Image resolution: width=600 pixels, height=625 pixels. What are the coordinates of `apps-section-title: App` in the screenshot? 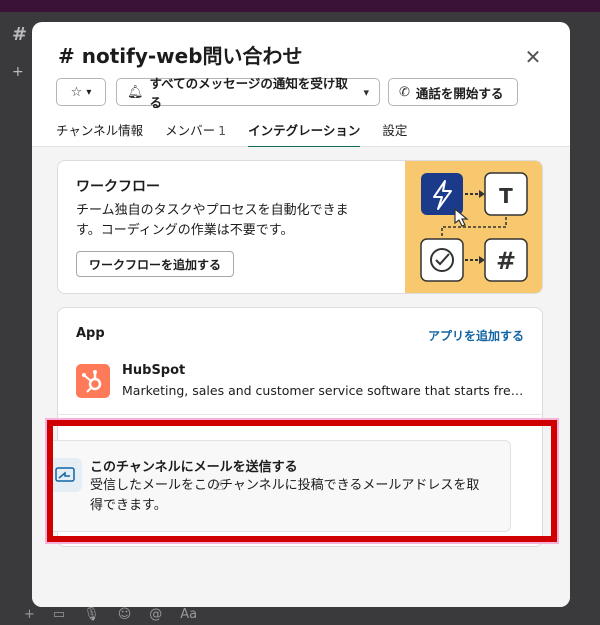 It's located at (90, 333).